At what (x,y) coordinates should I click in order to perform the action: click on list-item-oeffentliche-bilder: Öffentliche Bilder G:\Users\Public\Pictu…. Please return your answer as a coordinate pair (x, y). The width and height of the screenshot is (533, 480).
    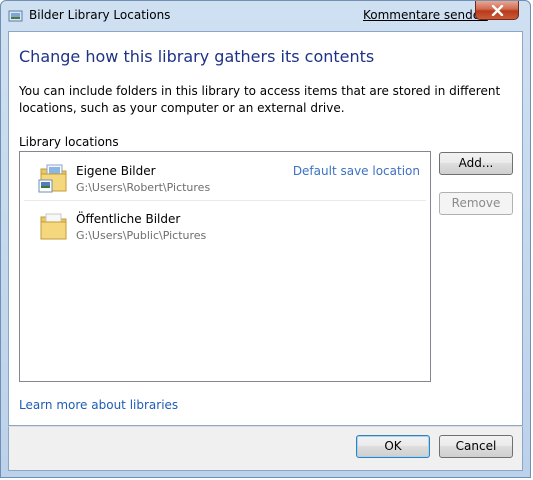
    Looking at the image, I should click on (225, 225).